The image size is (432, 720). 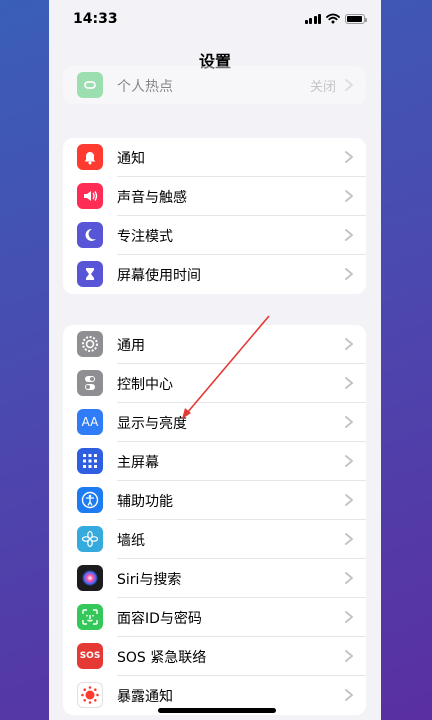 I want to click on settings-row-accessibility: 辅助功能, so click(x=214, y=500).